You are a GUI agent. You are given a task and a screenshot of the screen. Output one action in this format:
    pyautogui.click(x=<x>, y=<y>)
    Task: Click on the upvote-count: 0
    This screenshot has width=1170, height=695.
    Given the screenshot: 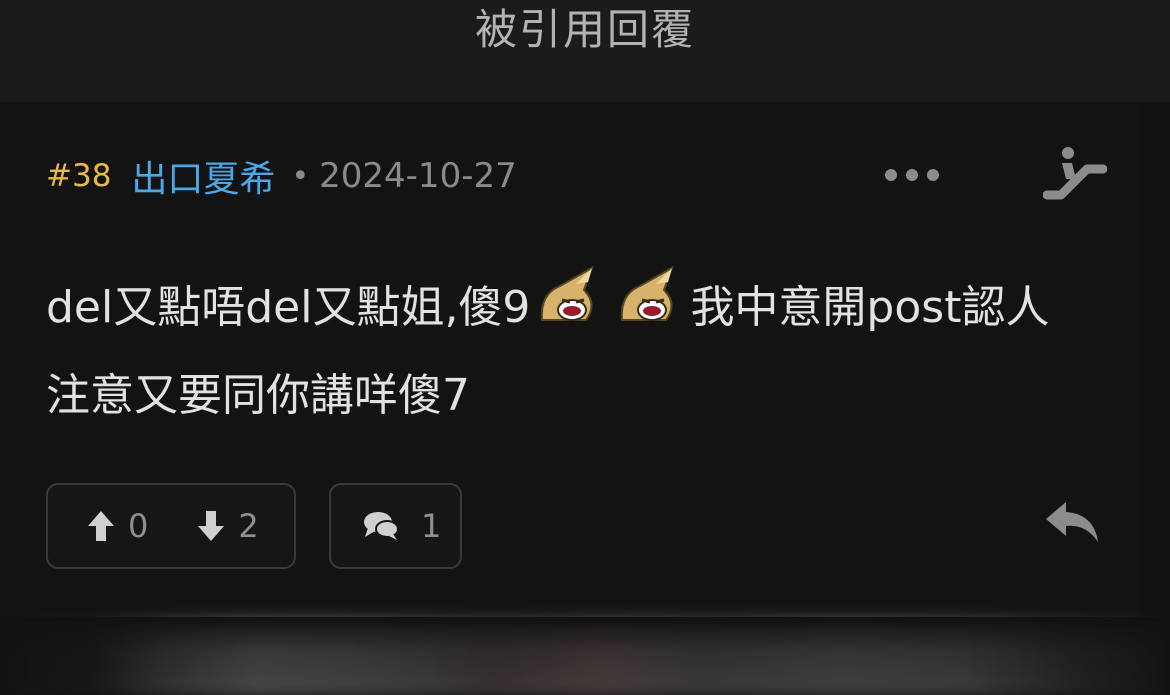 What is the action you would take?
    pyautogui.click(x=138, y=526)
    